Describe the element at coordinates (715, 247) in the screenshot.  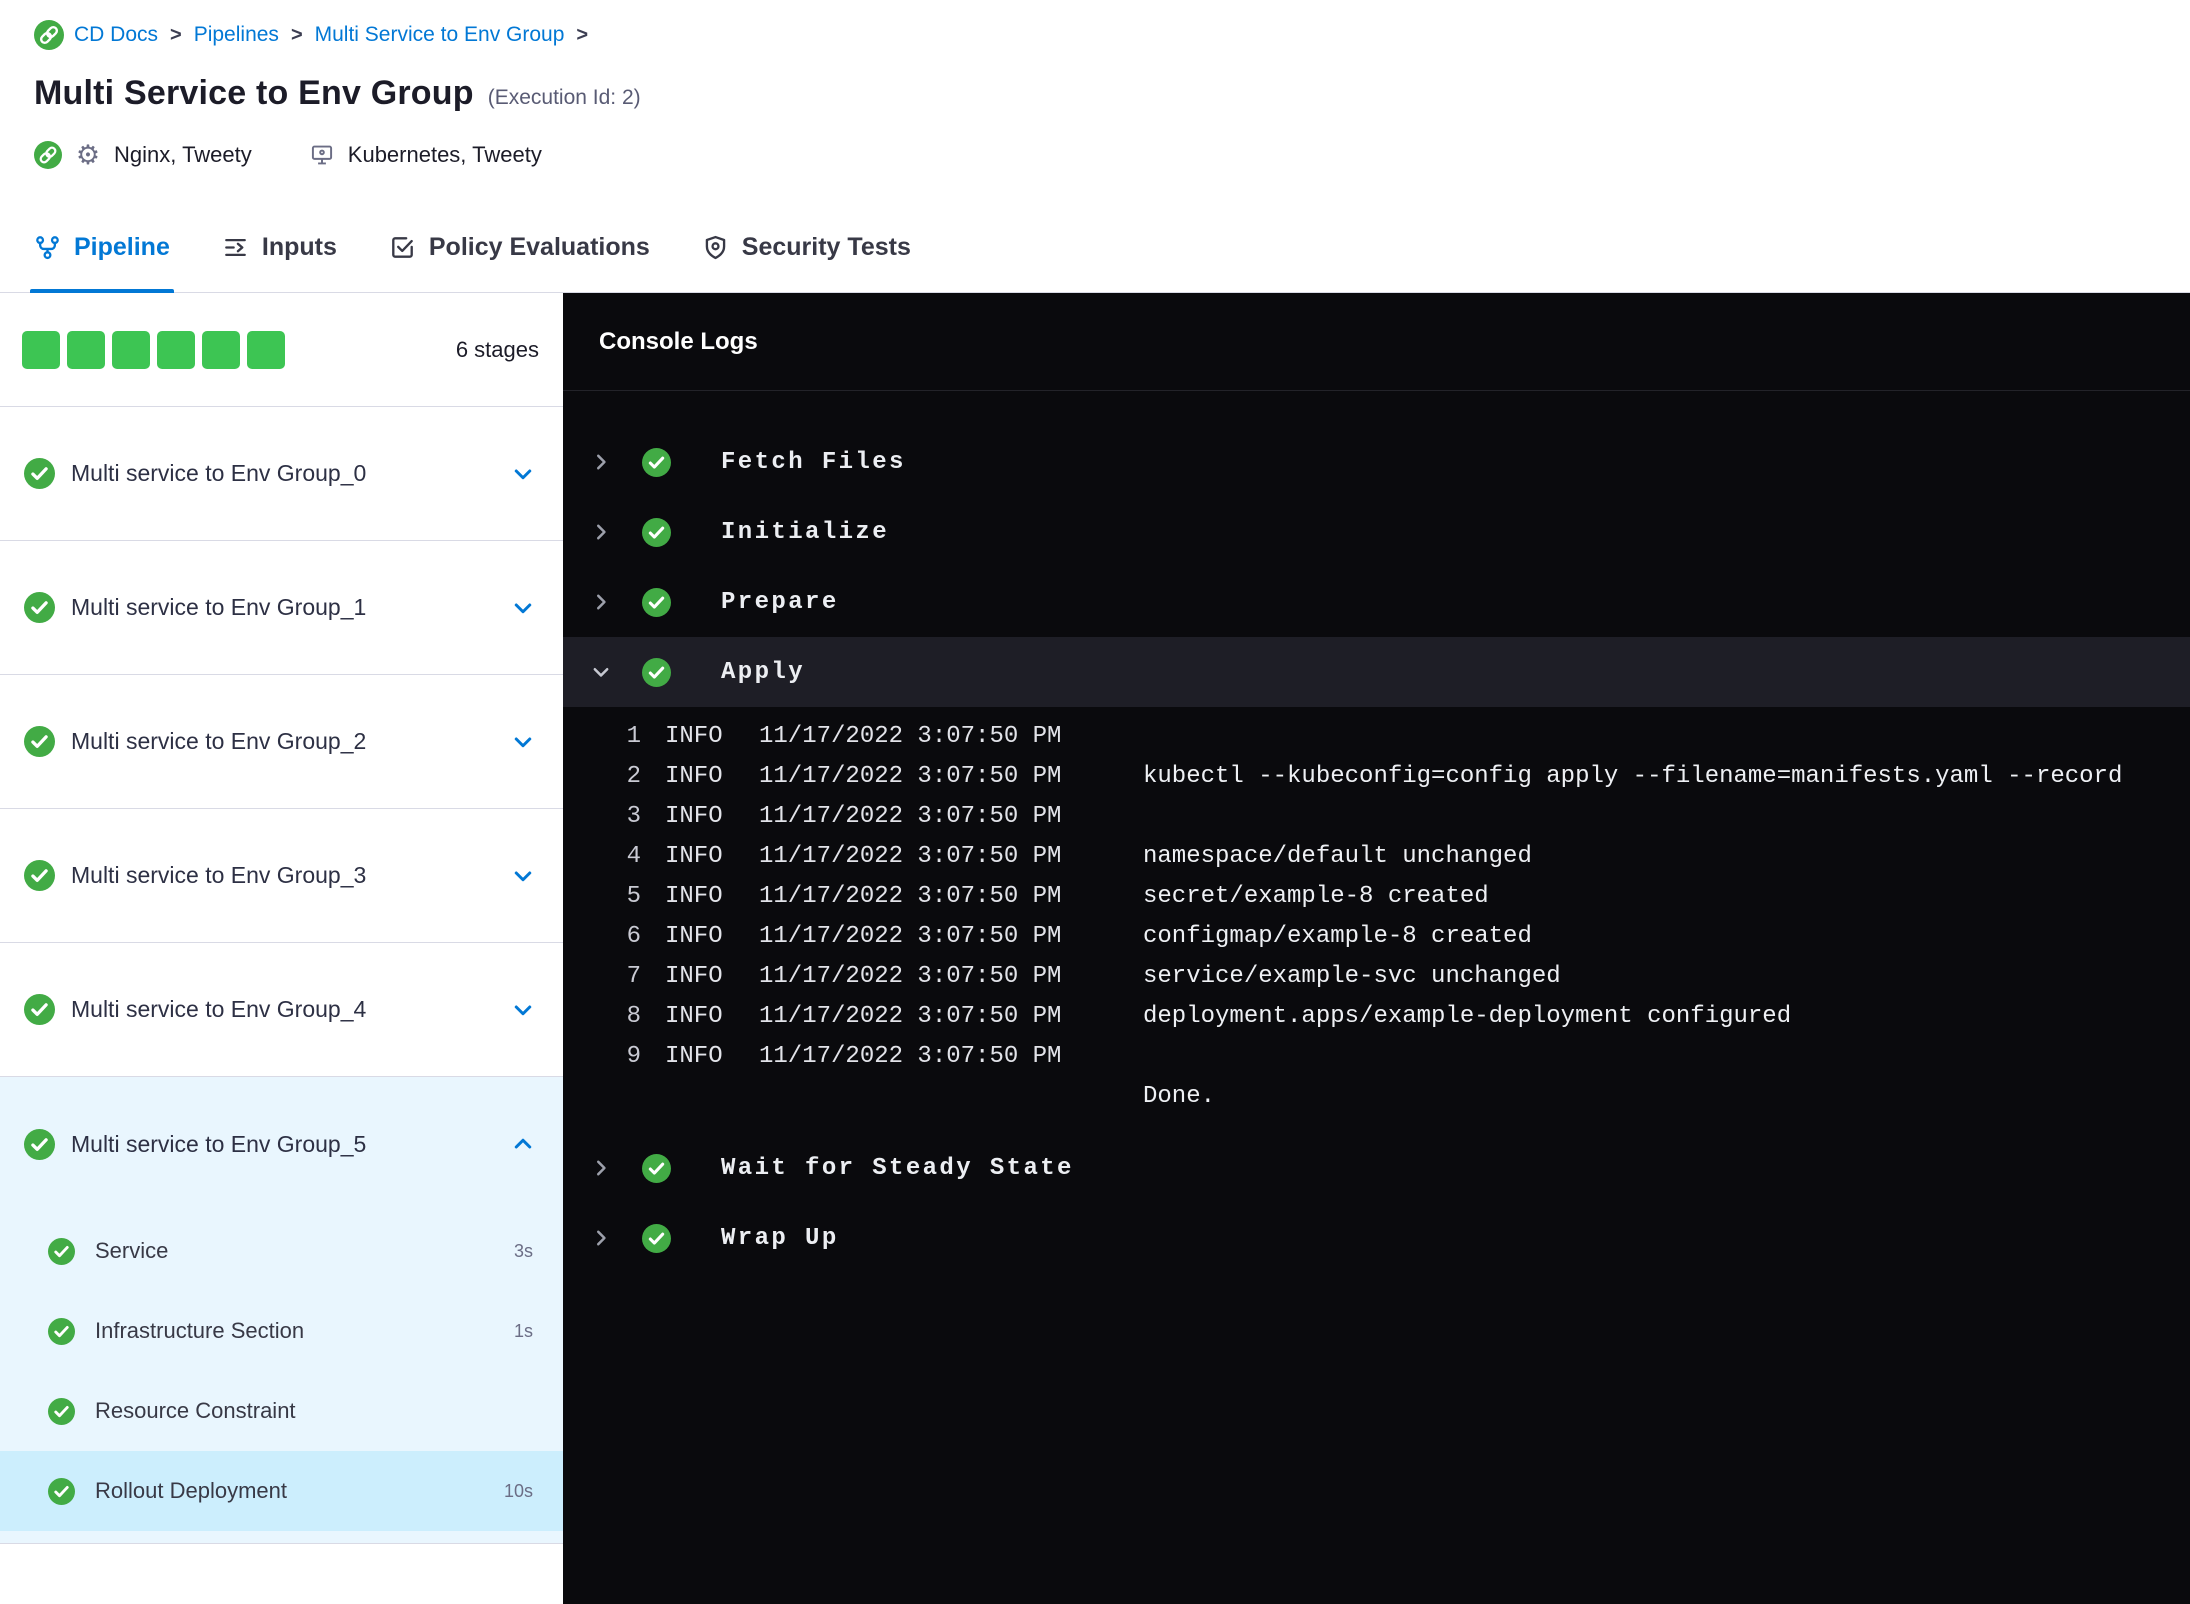
I see `shield-icon` at that location.